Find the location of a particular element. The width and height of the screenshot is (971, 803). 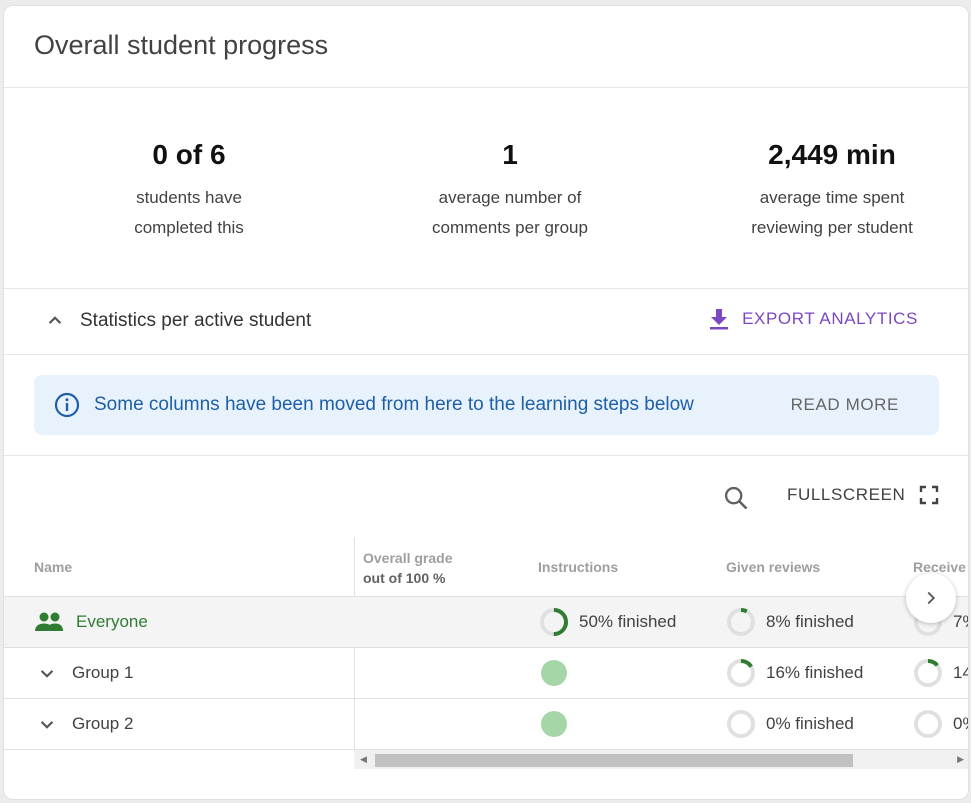

download-icon is located at coordinates (719, 319).